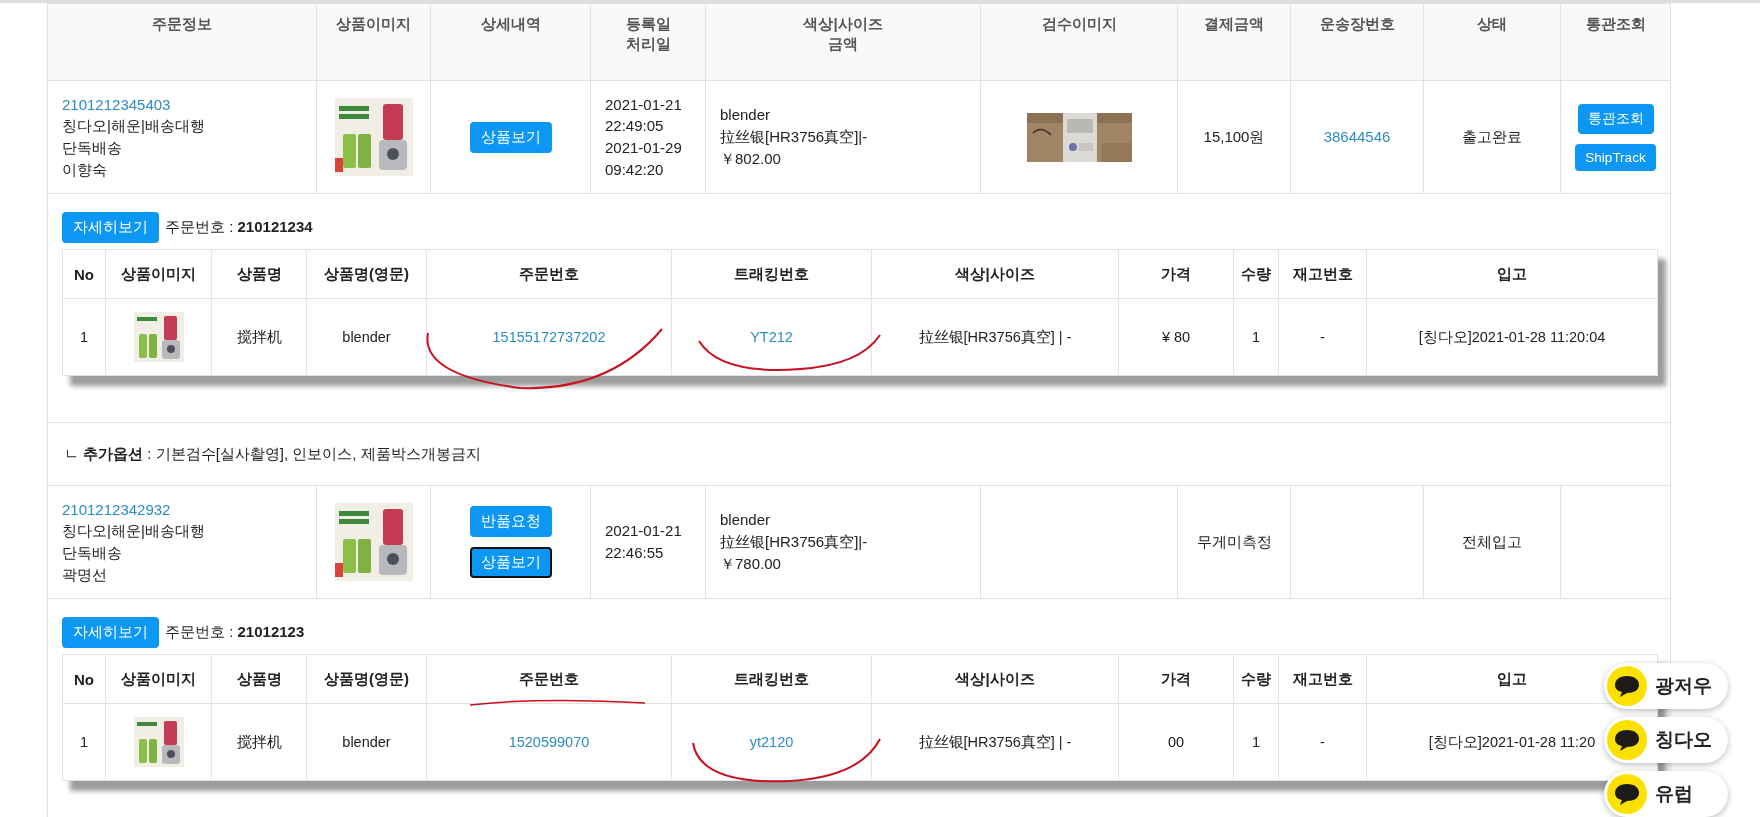 This screenshot has width=1760, height=817. What do you see at coordinates (235, 632) in the screenshot?
I see `order-number-text: 주문번호 : 21012123` at bounding box center [235, 632].